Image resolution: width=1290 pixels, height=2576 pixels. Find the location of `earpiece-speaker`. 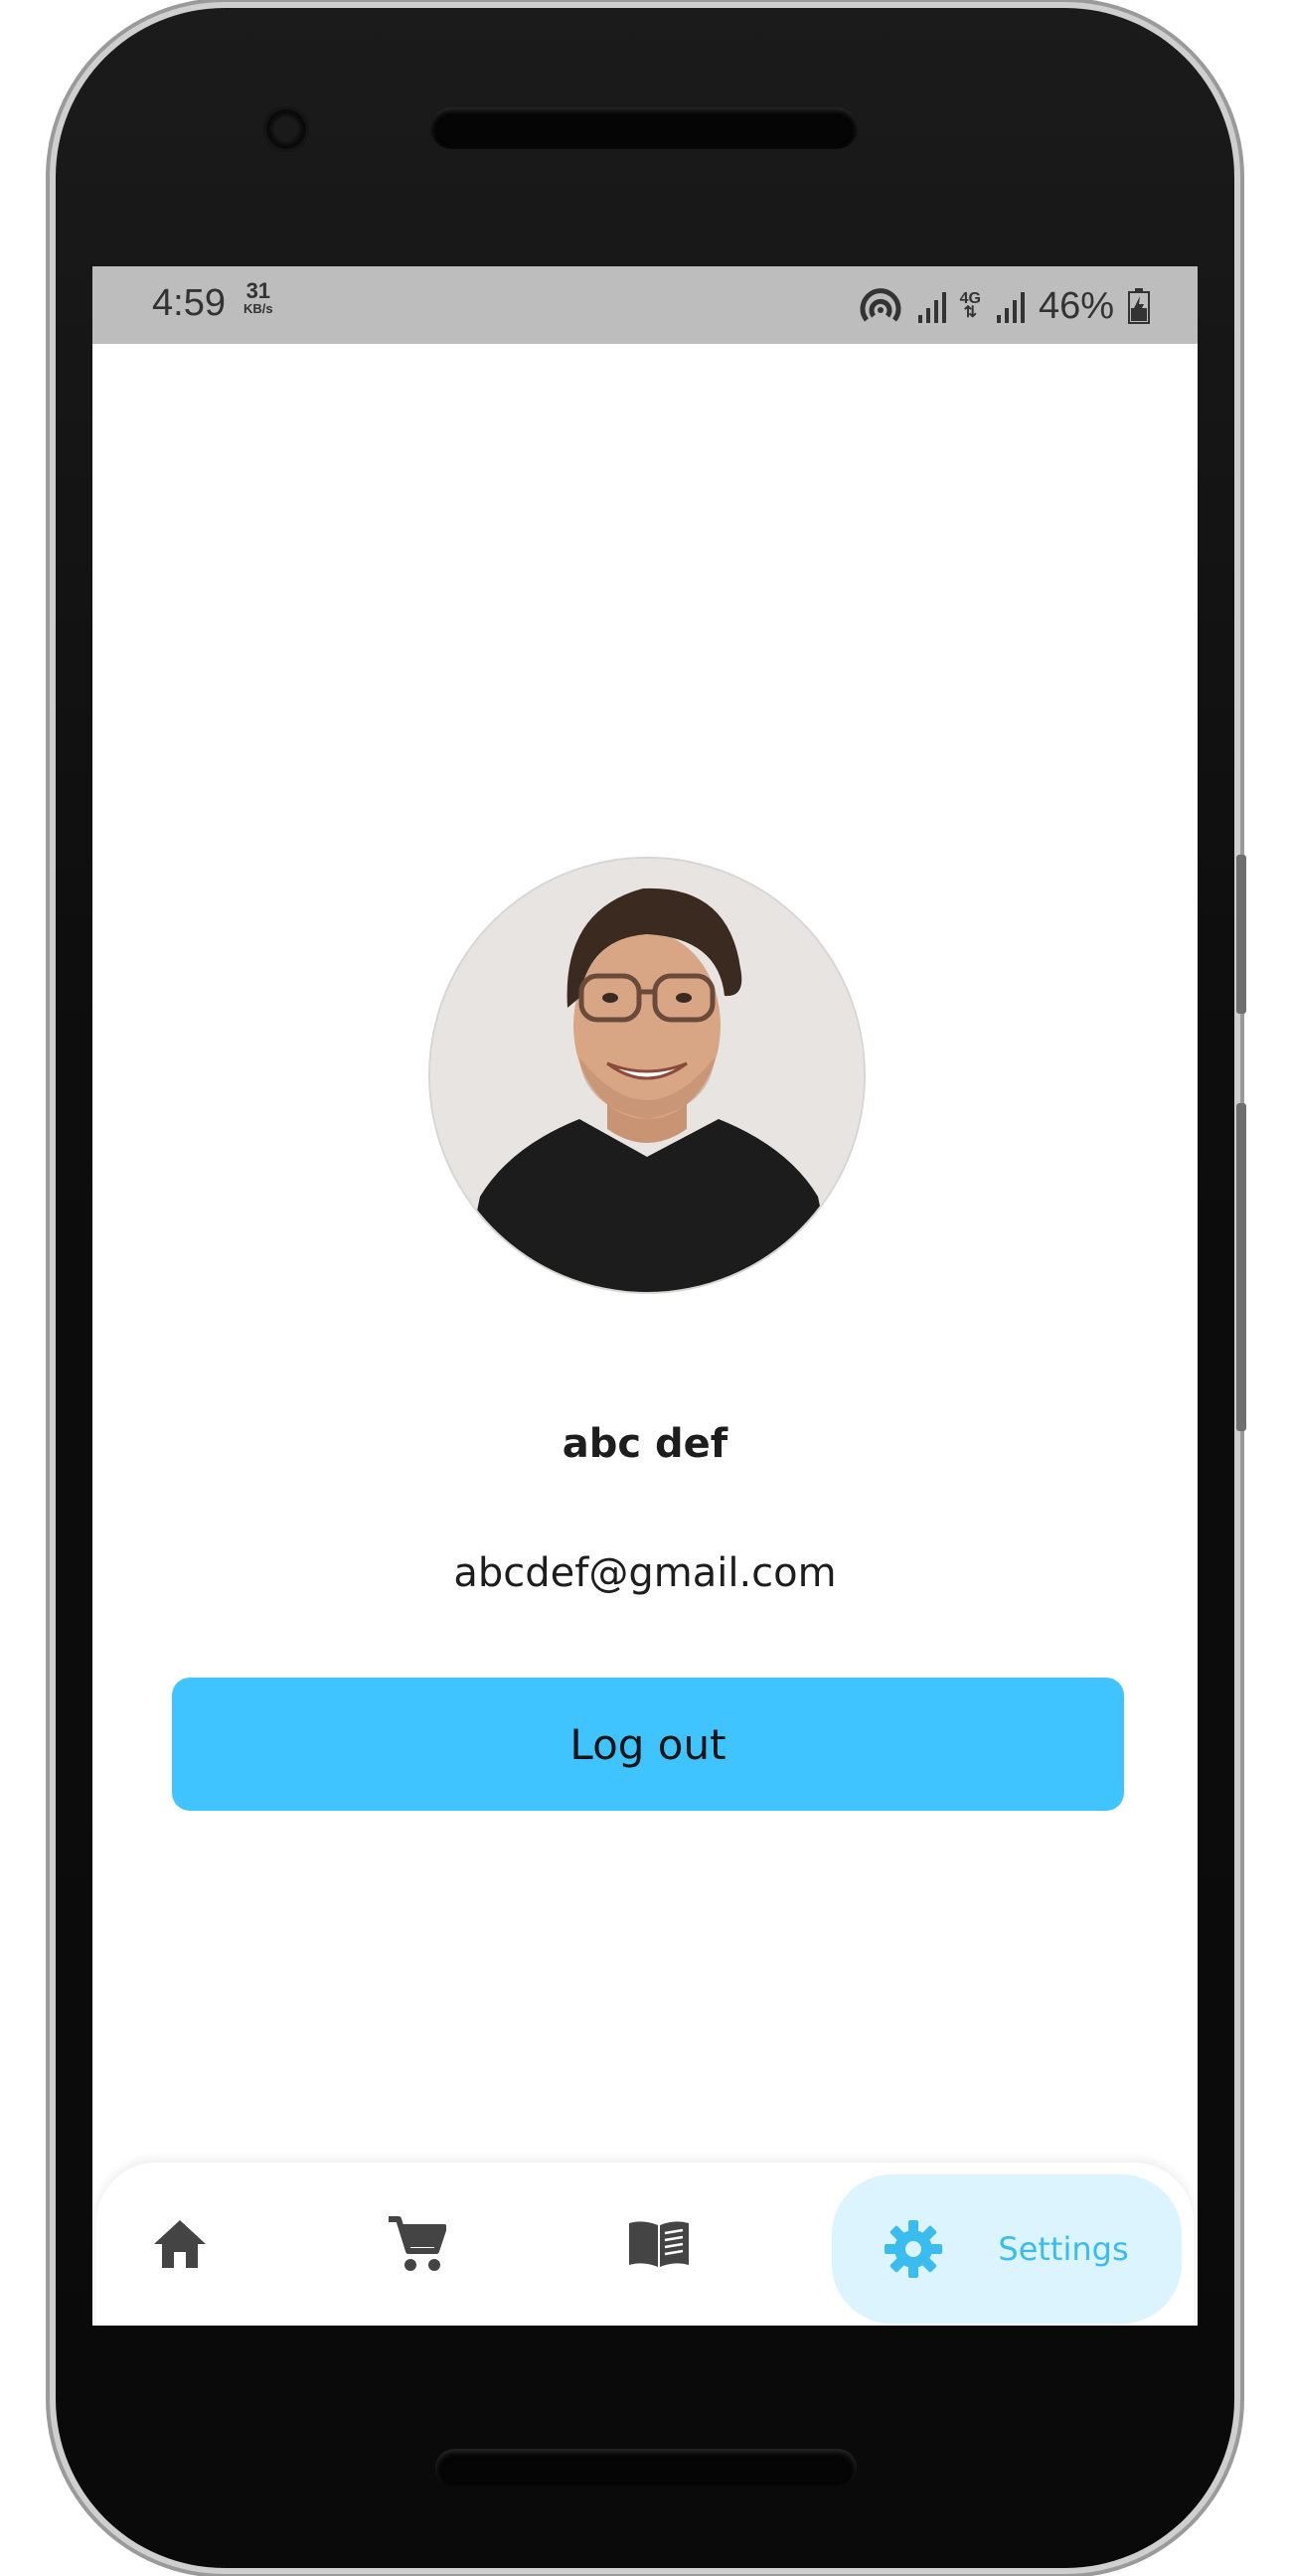

earpiece-speaker is located at coordinates (644, 128).